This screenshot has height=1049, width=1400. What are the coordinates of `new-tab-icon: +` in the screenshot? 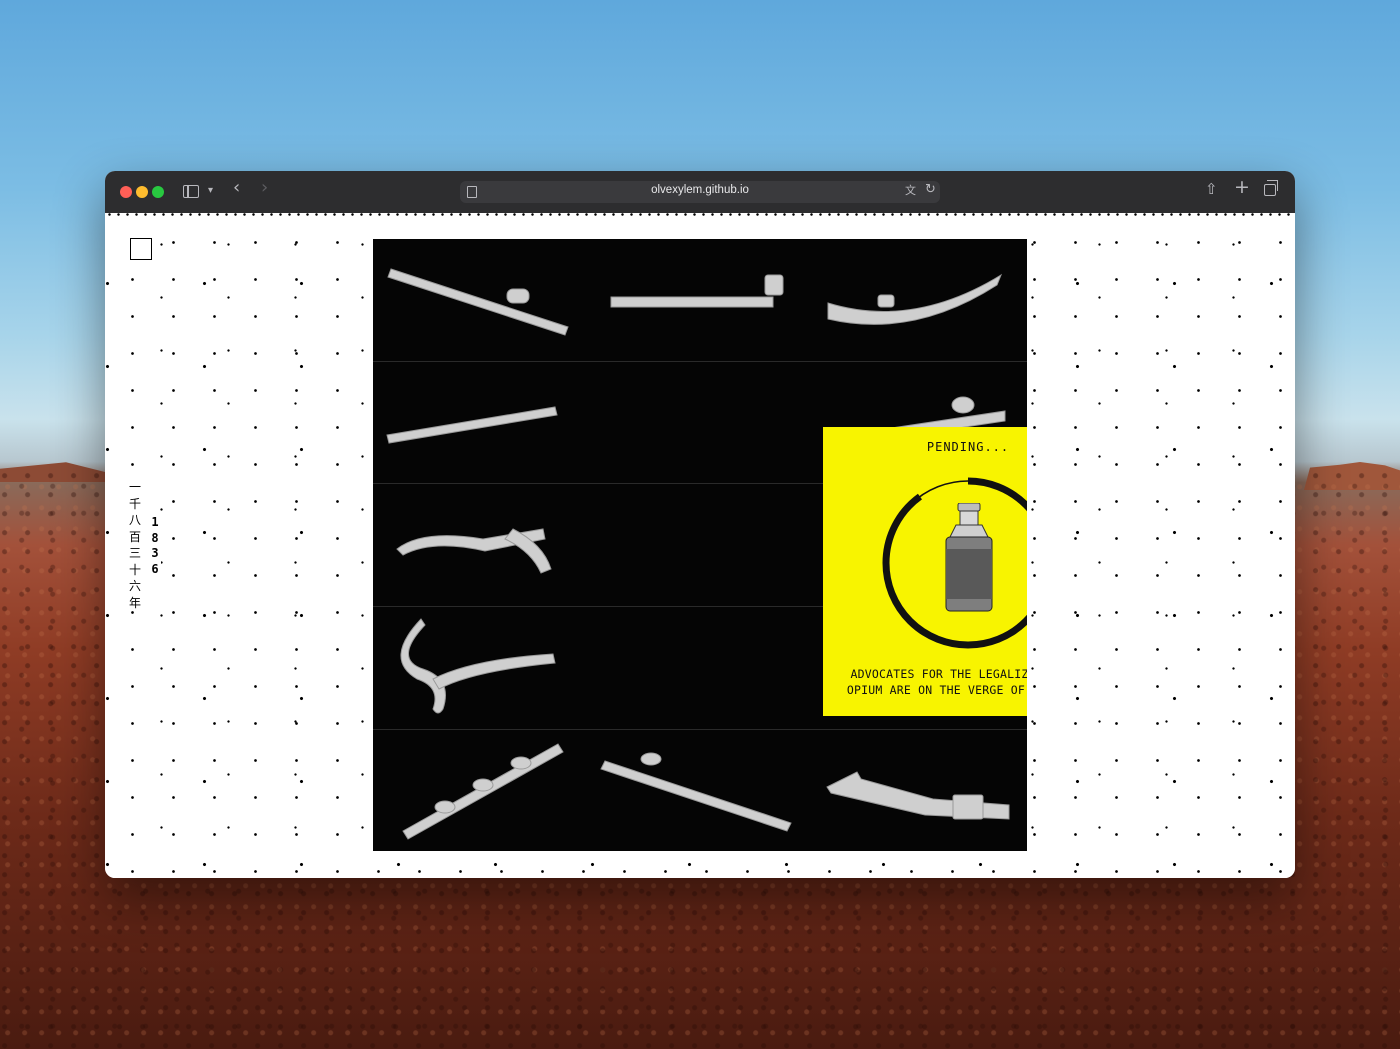 It's located at (1242, 187).